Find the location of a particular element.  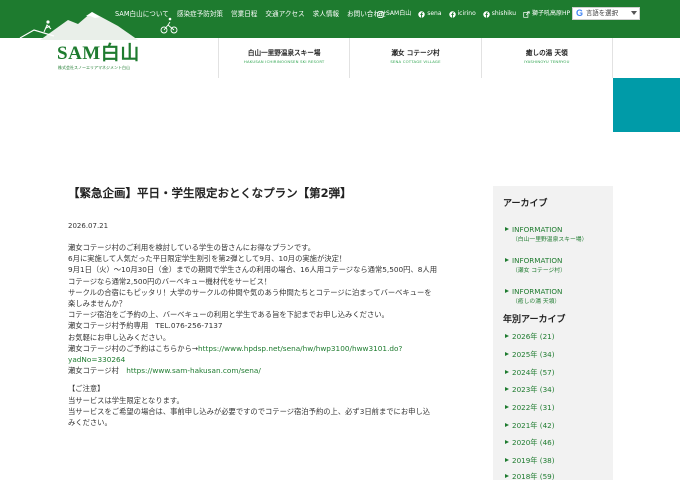

google-g-icon: G is located at coordinates (580, 13).